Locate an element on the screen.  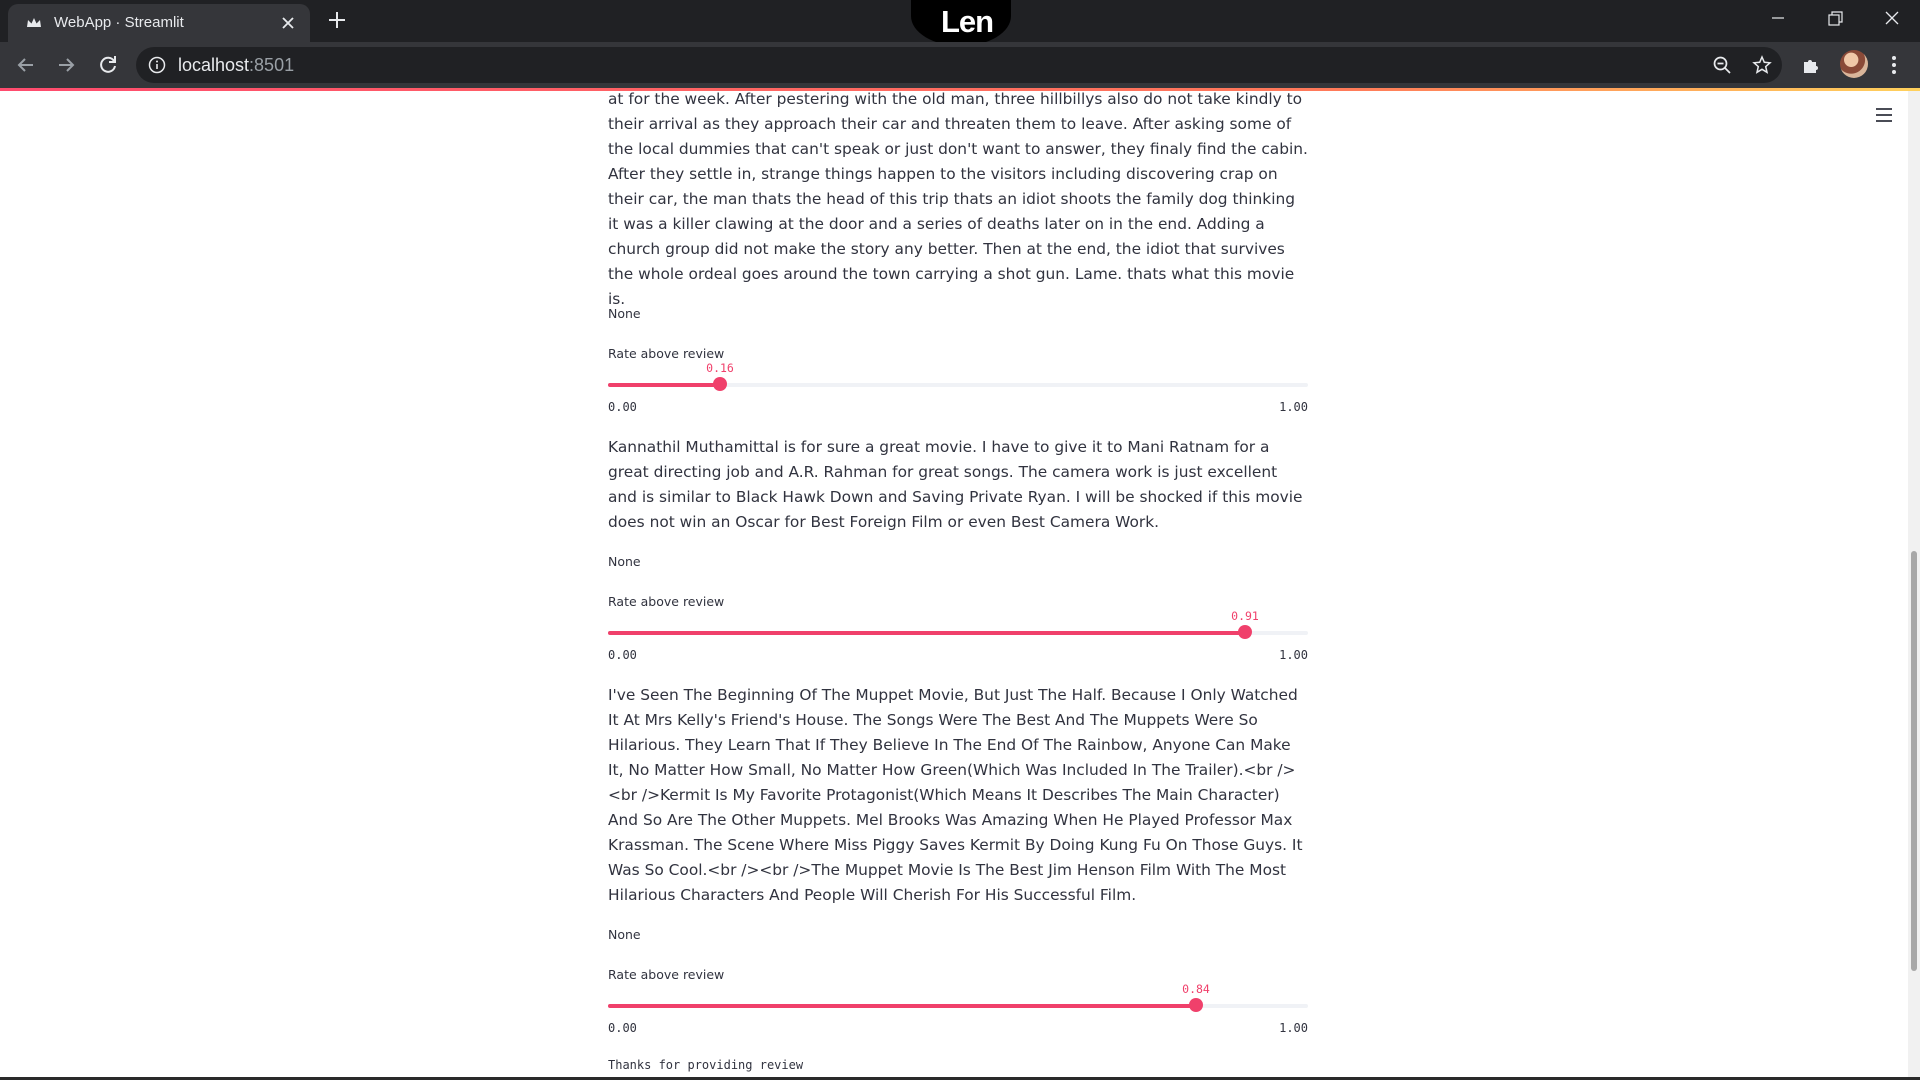
arrow-left-icon is located at coordinates (26, 65).